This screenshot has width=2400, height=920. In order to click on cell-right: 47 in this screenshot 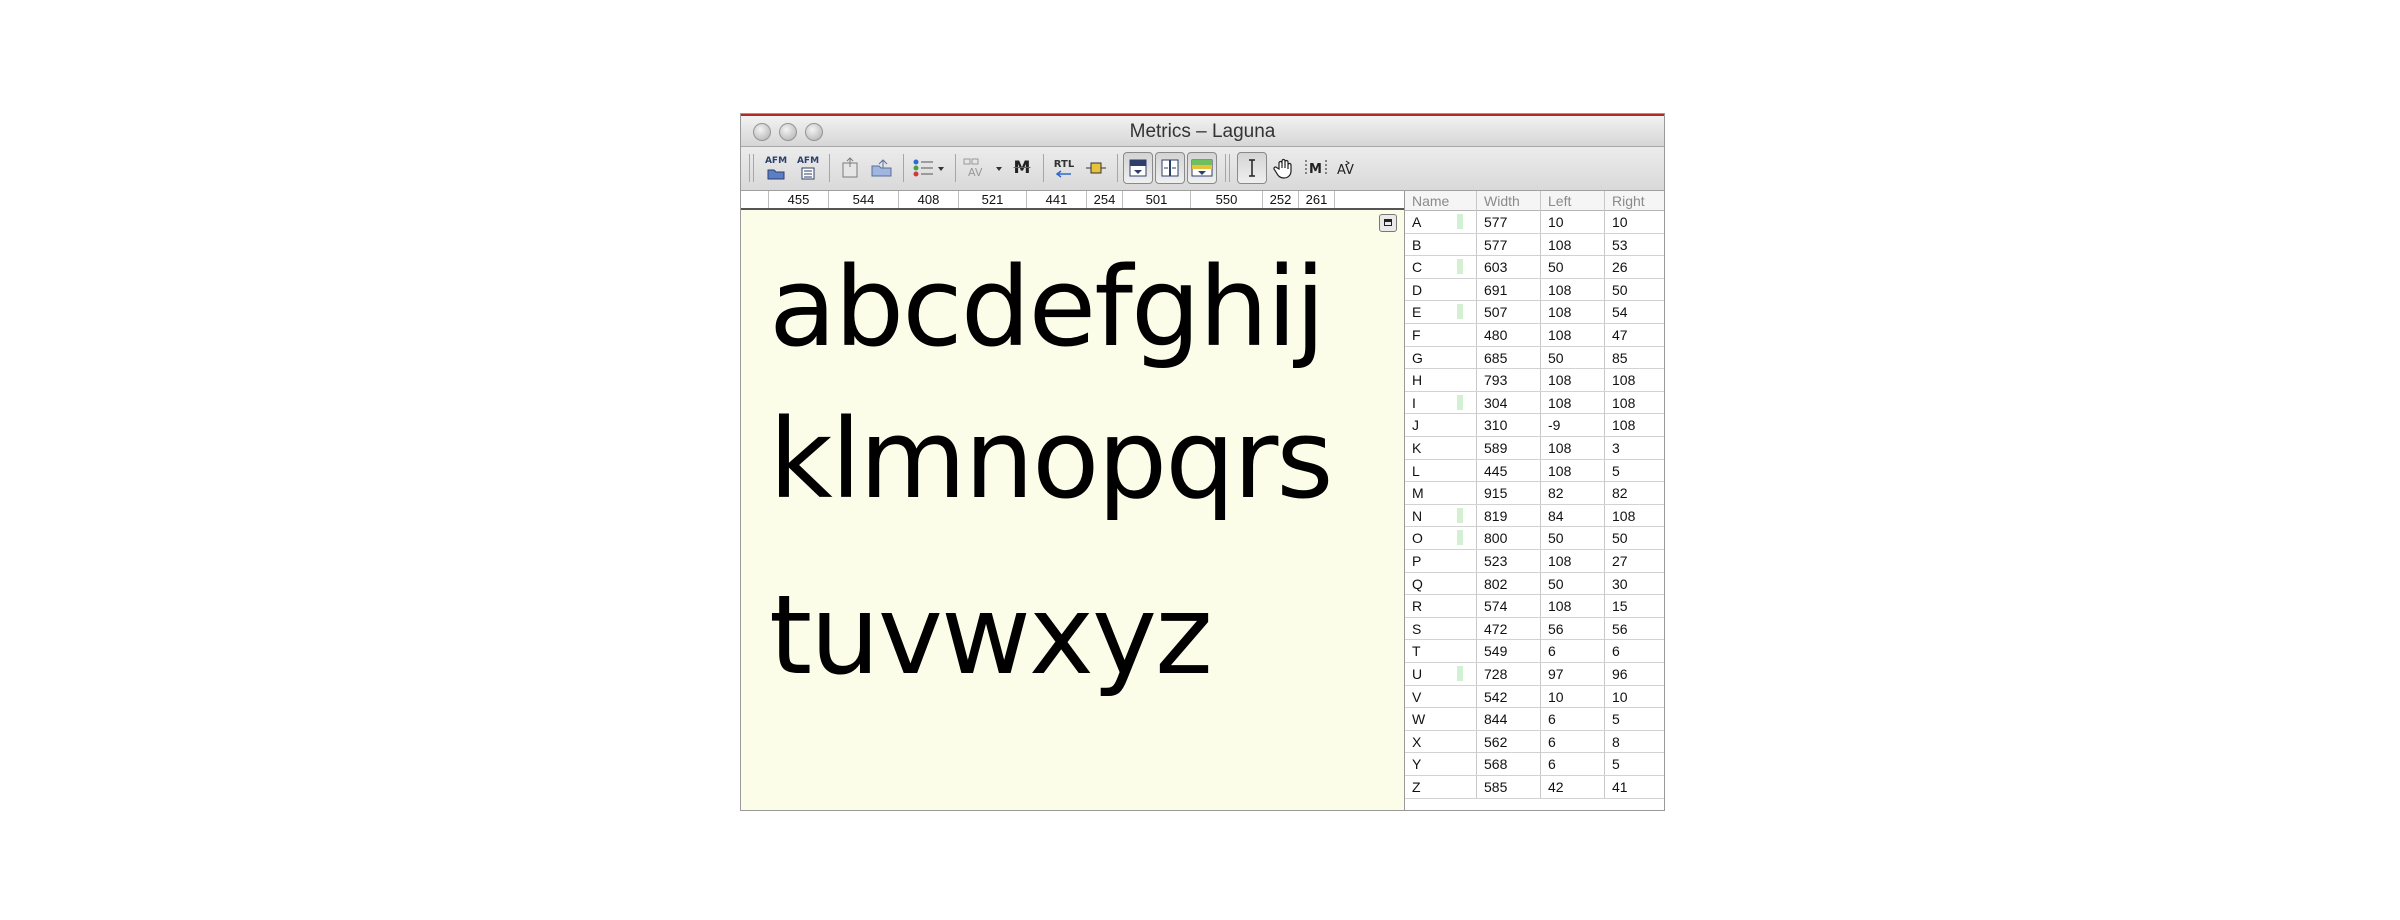, I will do `click(1634, 335)`.